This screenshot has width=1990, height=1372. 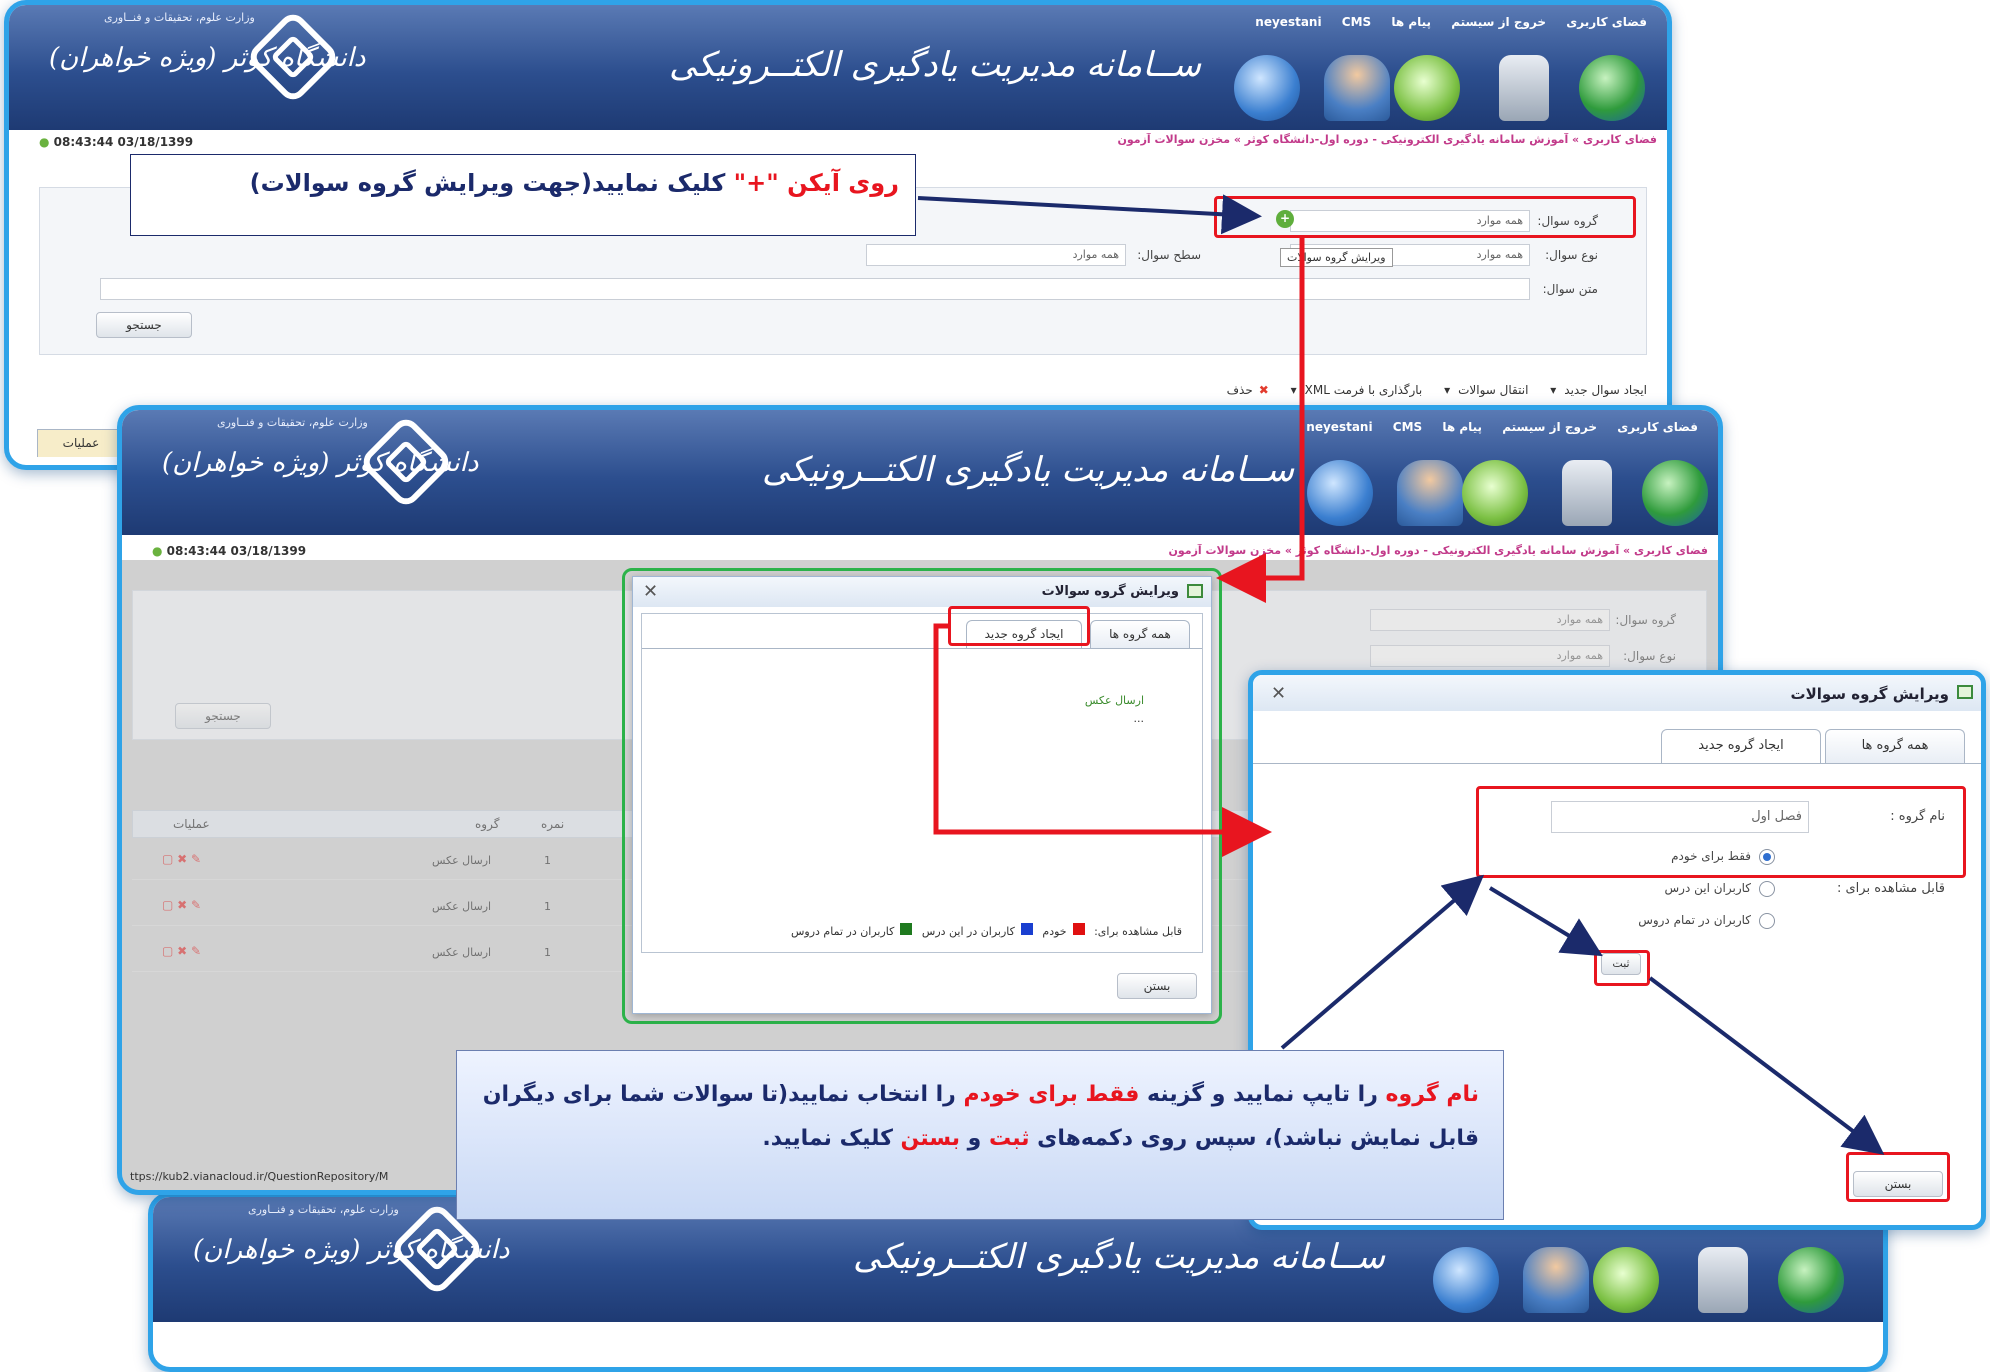 What do you see at coordinates (1708, 888) in the screenshot?
I see `opt-course-label: کاربران این درس` at bounding box center [1708, 888].